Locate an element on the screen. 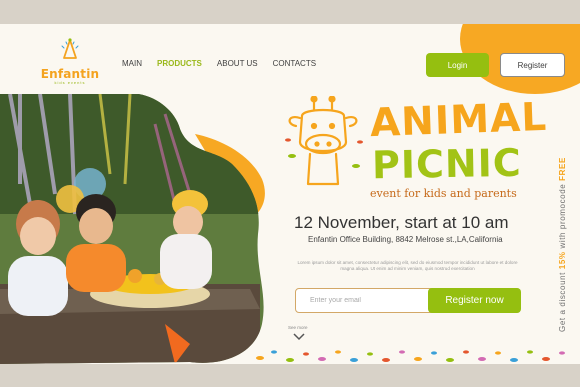 This screenshot has width=580, height=387. see-more-label: See more is located at coordinates (298, 327).